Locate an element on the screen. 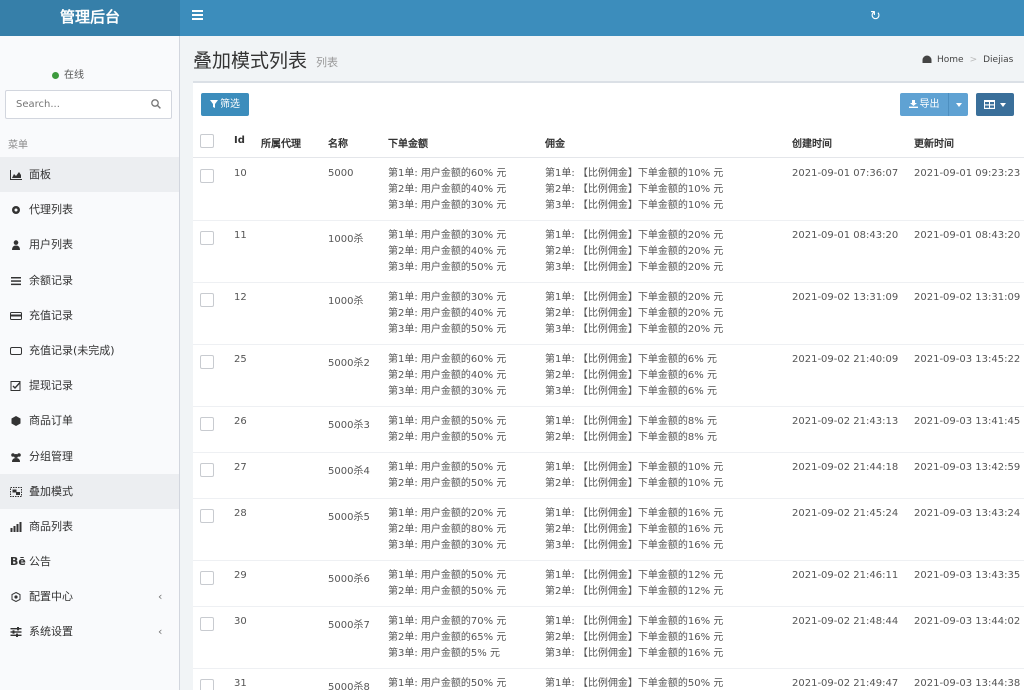 The height and width of the screenshot is (690, 1024). commission-line: 第3单: 【比例佣金】下单金额的6% 元 is located at coordinates (631, 391).